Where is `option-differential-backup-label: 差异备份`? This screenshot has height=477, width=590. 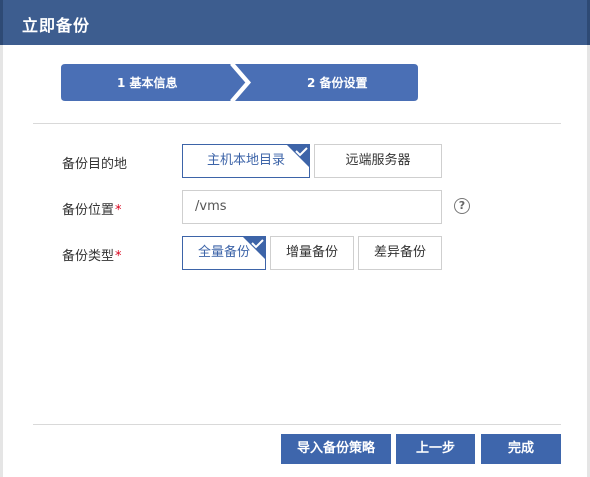 option-differential-backup-label: 差异备份 is located at coordinates (399, 252).